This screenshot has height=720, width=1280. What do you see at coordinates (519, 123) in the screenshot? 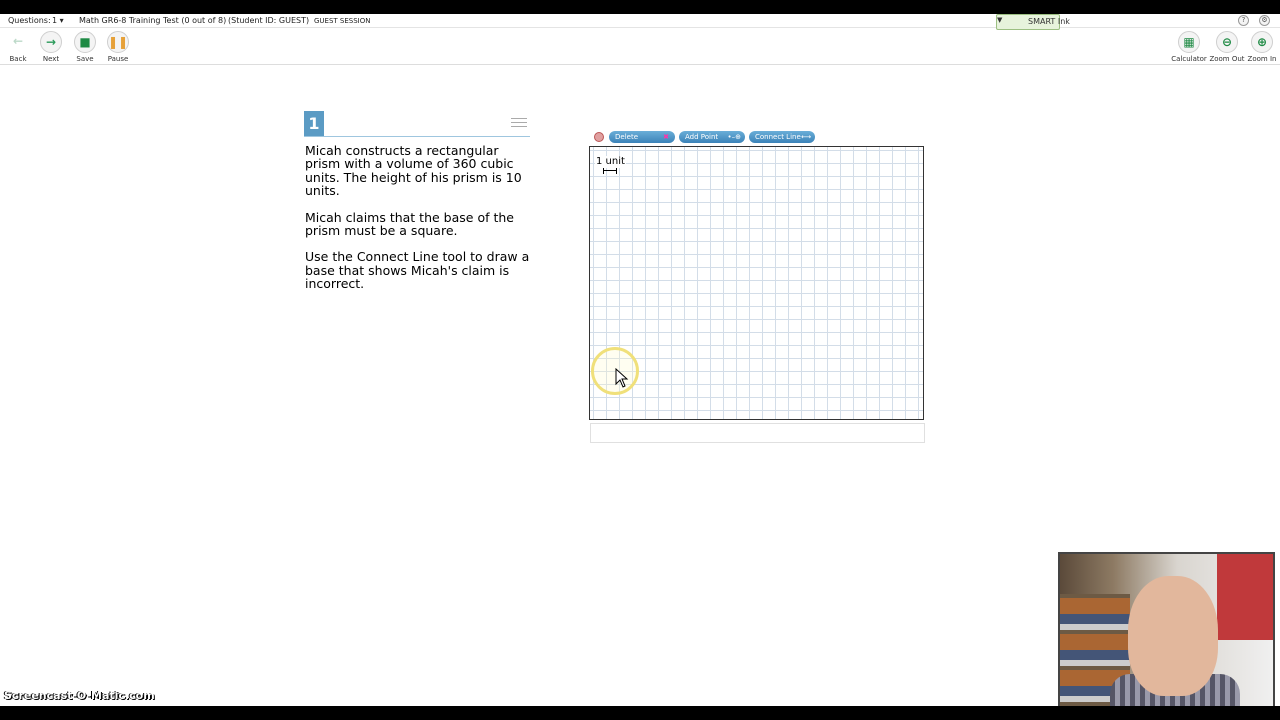
I see `menu-icon` at bounding box center [519, 123].